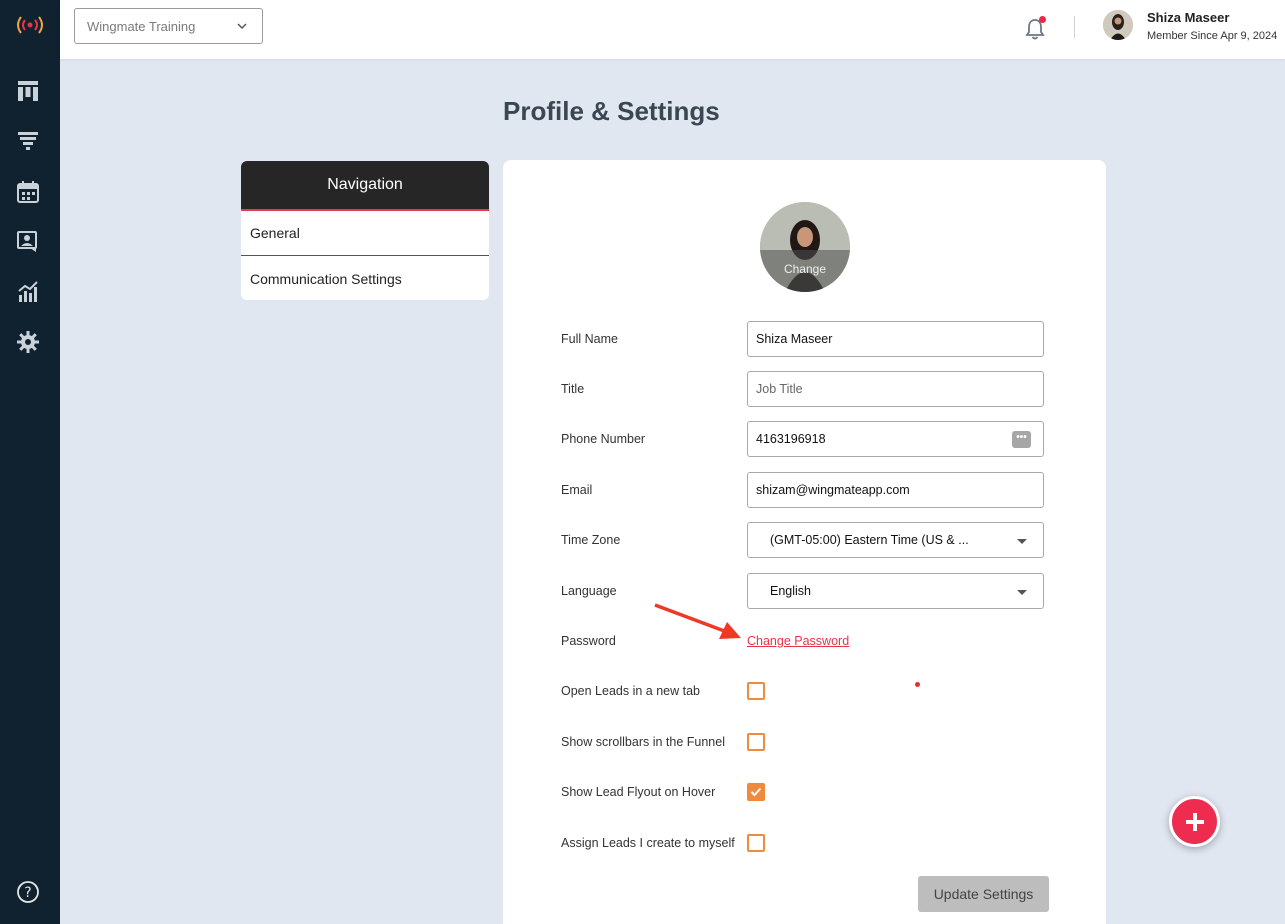  I want to click on full-name-label: Full Name, so click(589, 339).